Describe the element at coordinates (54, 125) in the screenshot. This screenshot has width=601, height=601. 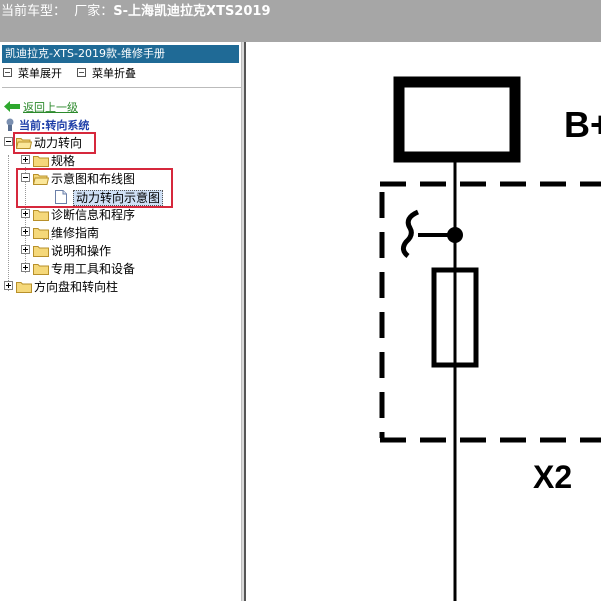
I see `current-section-label: 当前:转向系统` at that location.